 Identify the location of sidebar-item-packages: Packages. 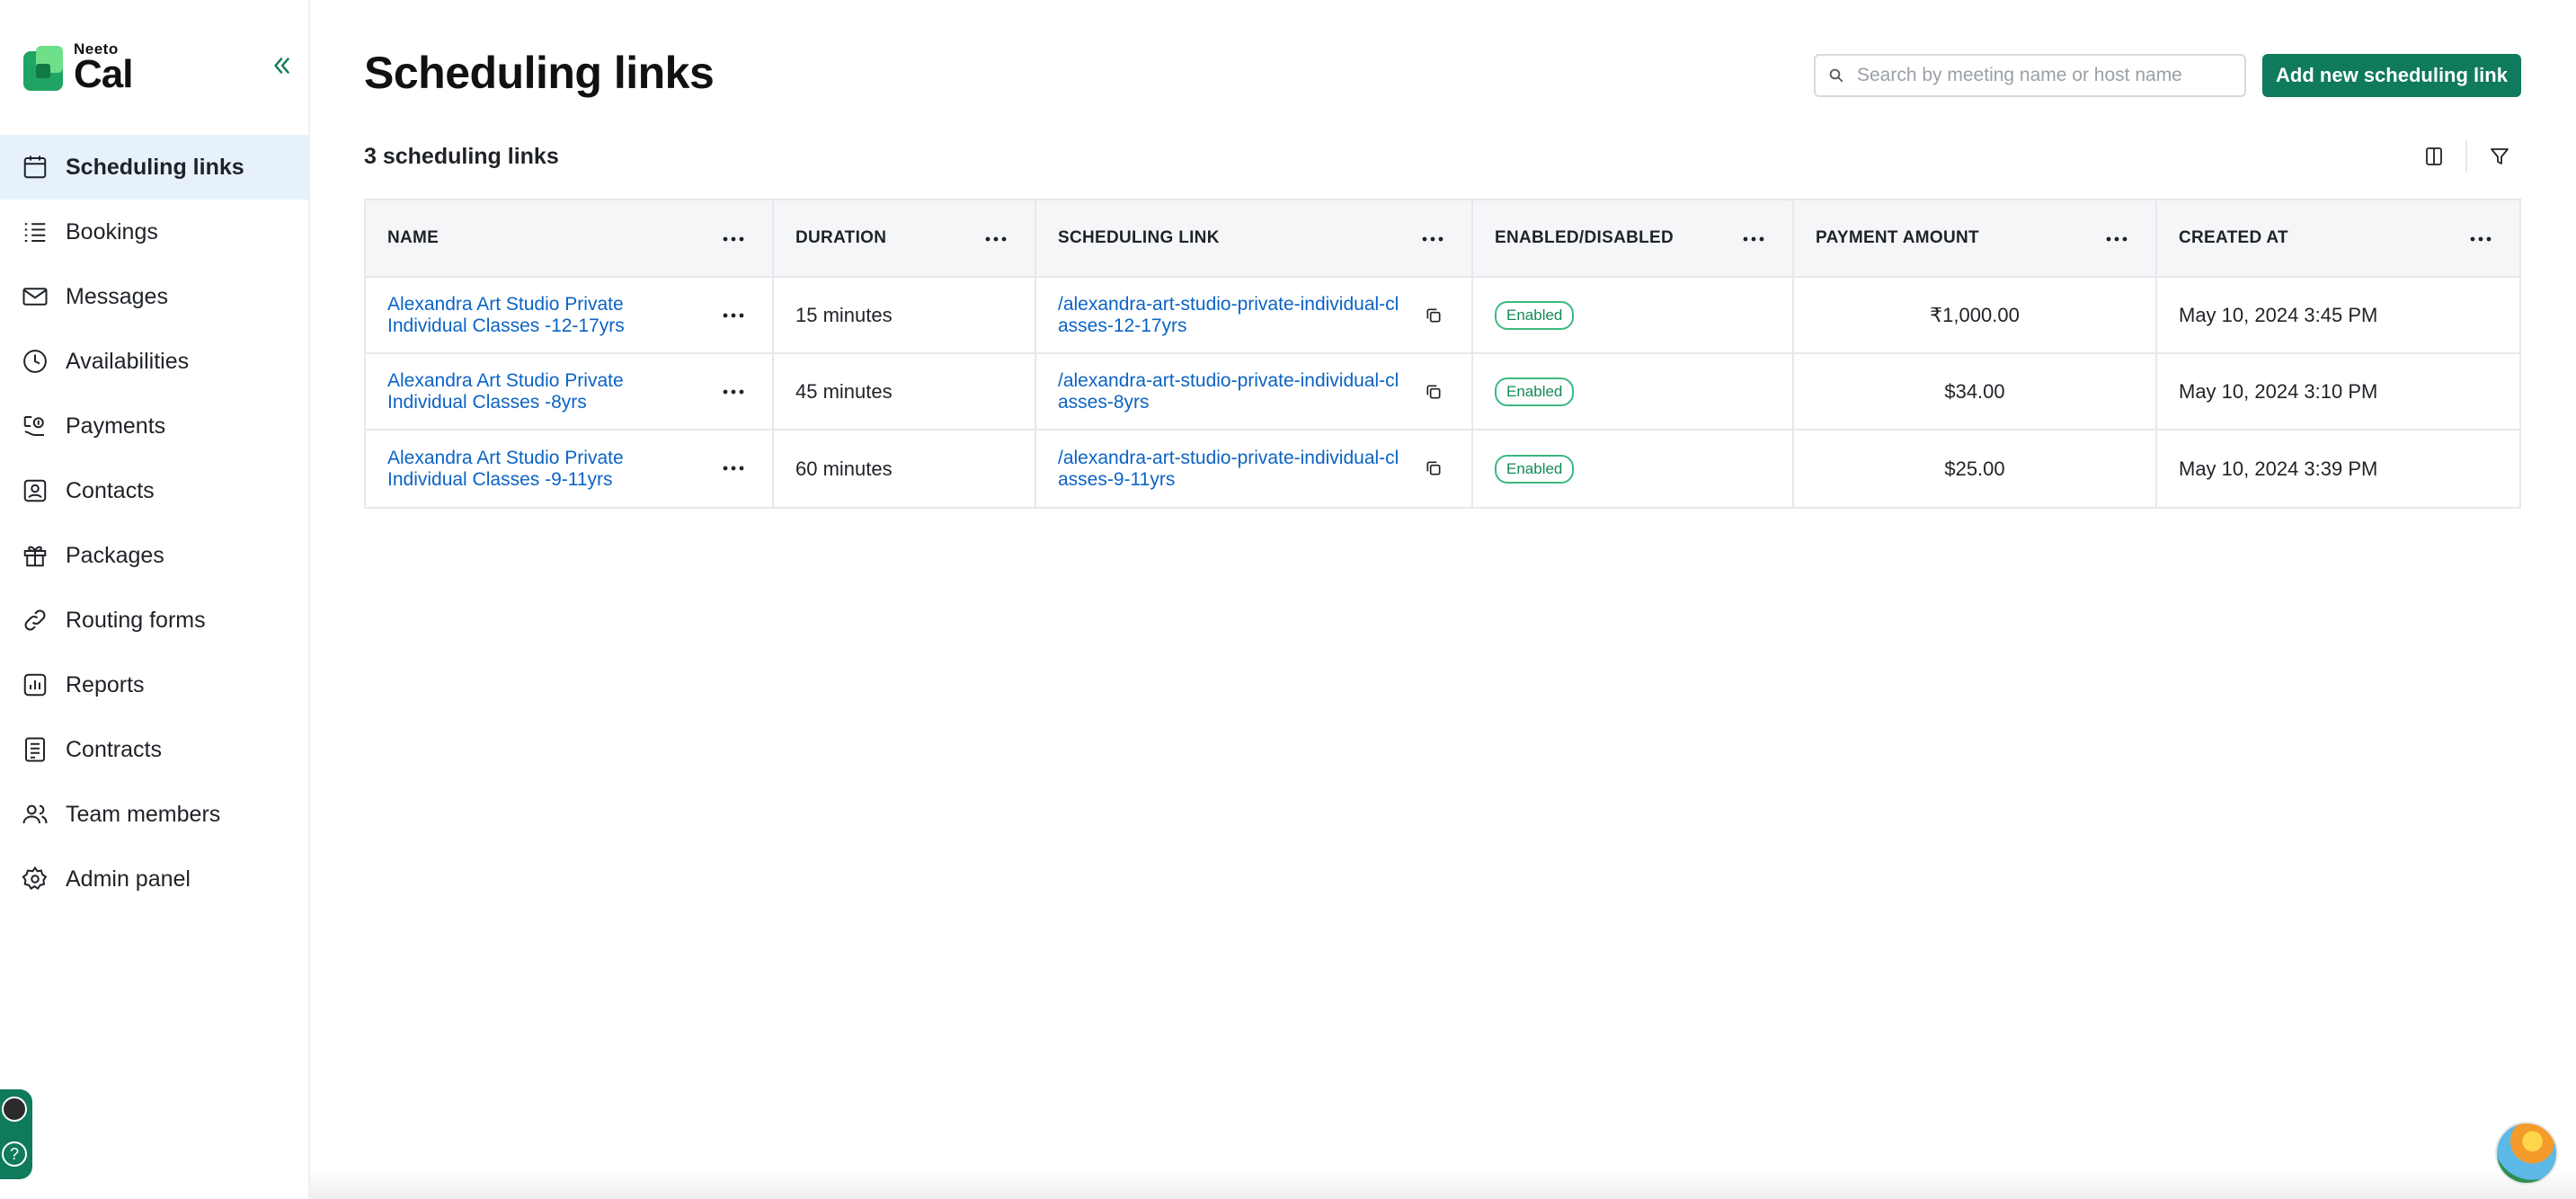
(155, 555).